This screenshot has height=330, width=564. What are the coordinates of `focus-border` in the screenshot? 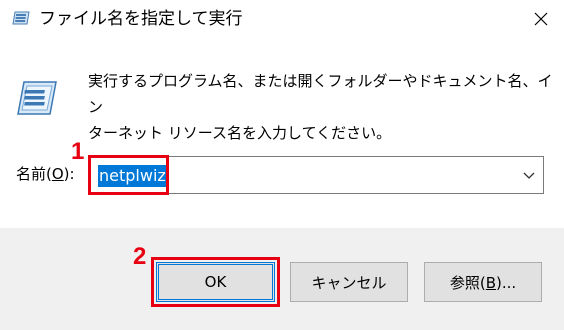 It's located at (215, 282).